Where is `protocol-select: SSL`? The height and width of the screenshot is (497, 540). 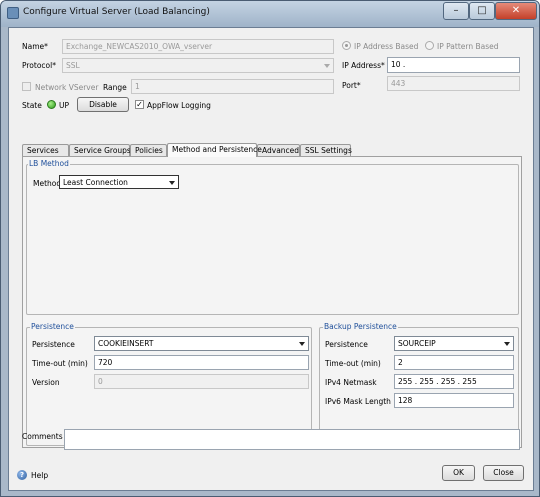
protocol-select: SSL is located at coordinates (198, 65).